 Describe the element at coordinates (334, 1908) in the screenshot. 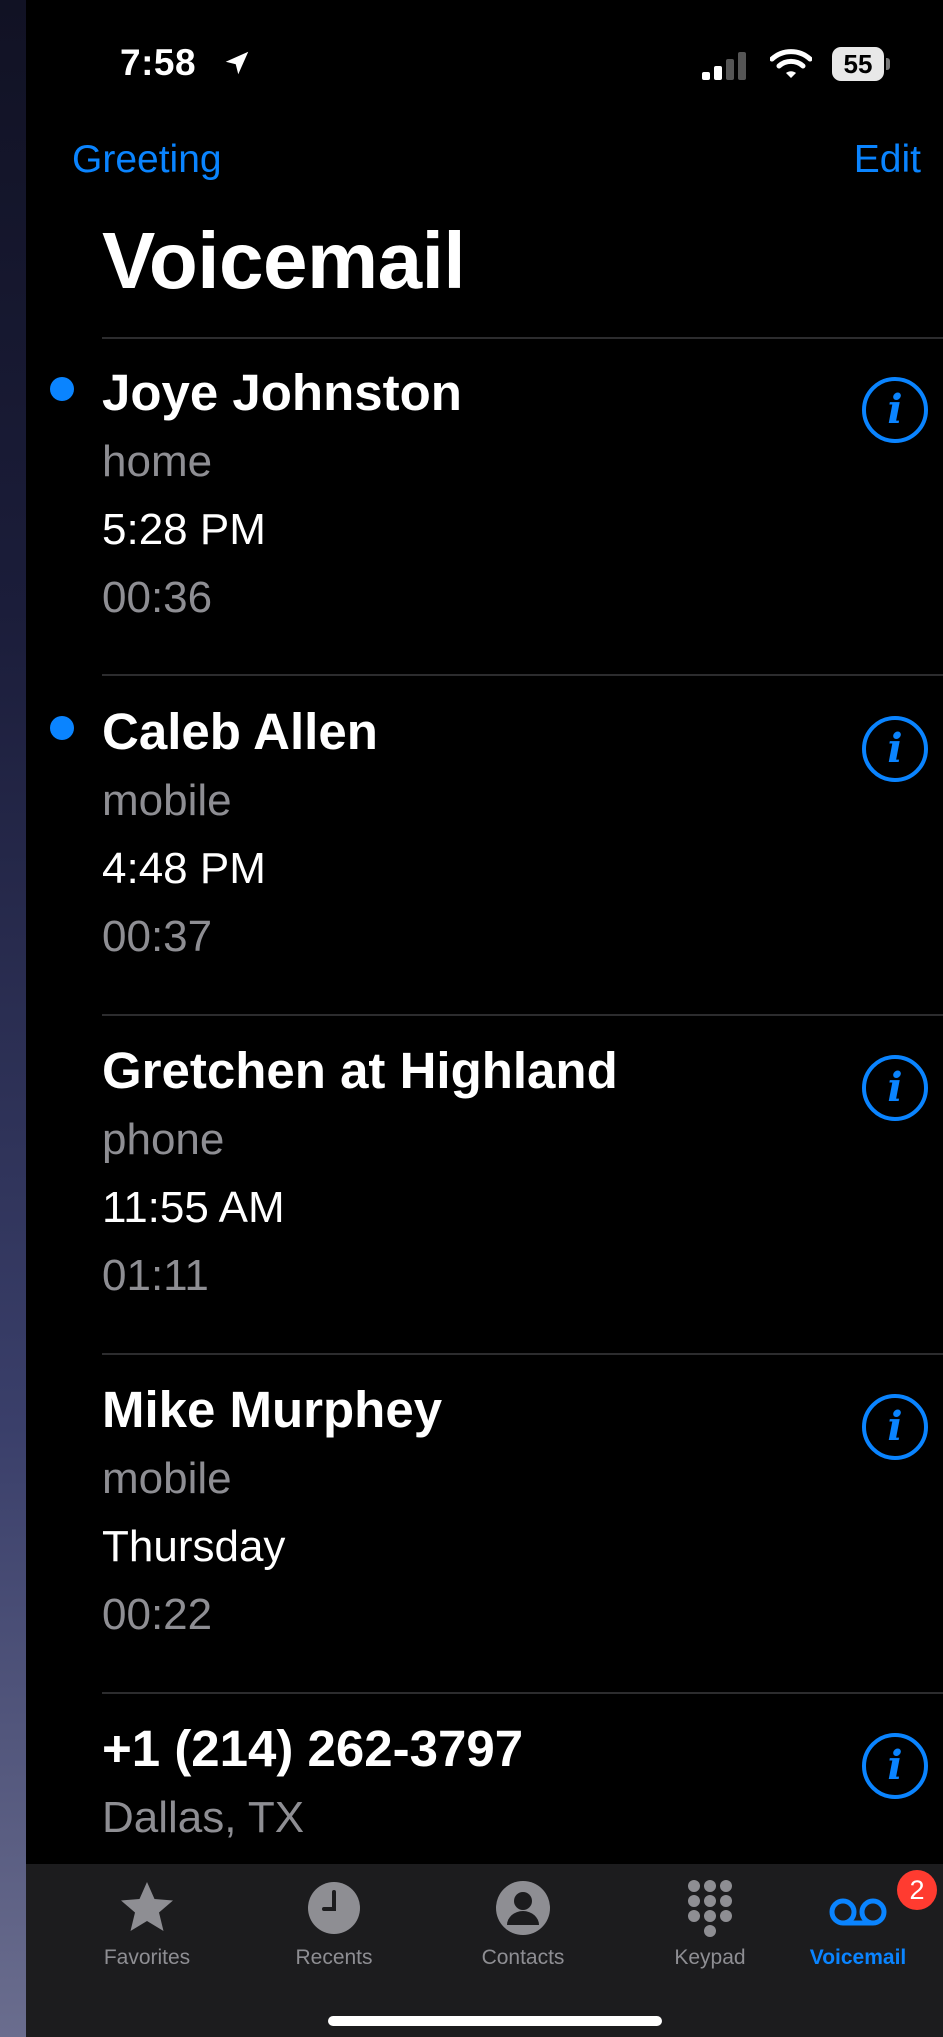

I see `clock-icon` at that location.